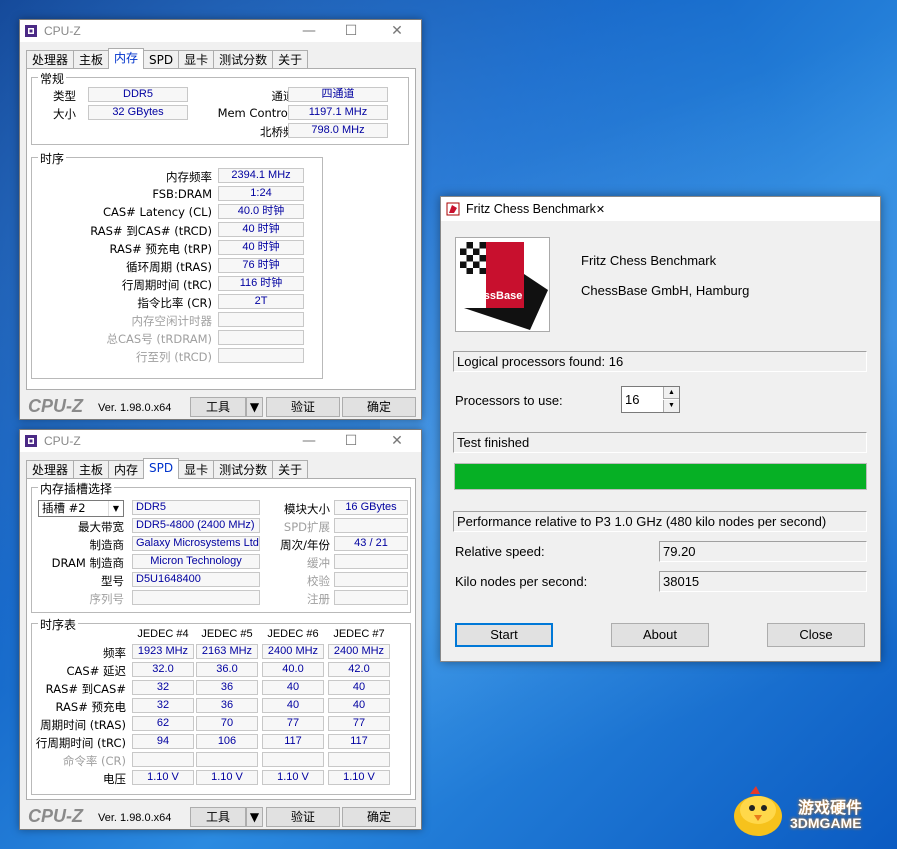 The width and height of the screenshot is (897, 849). I want to click on timing-label: 行至列 (tRCD), so click(174, 357).